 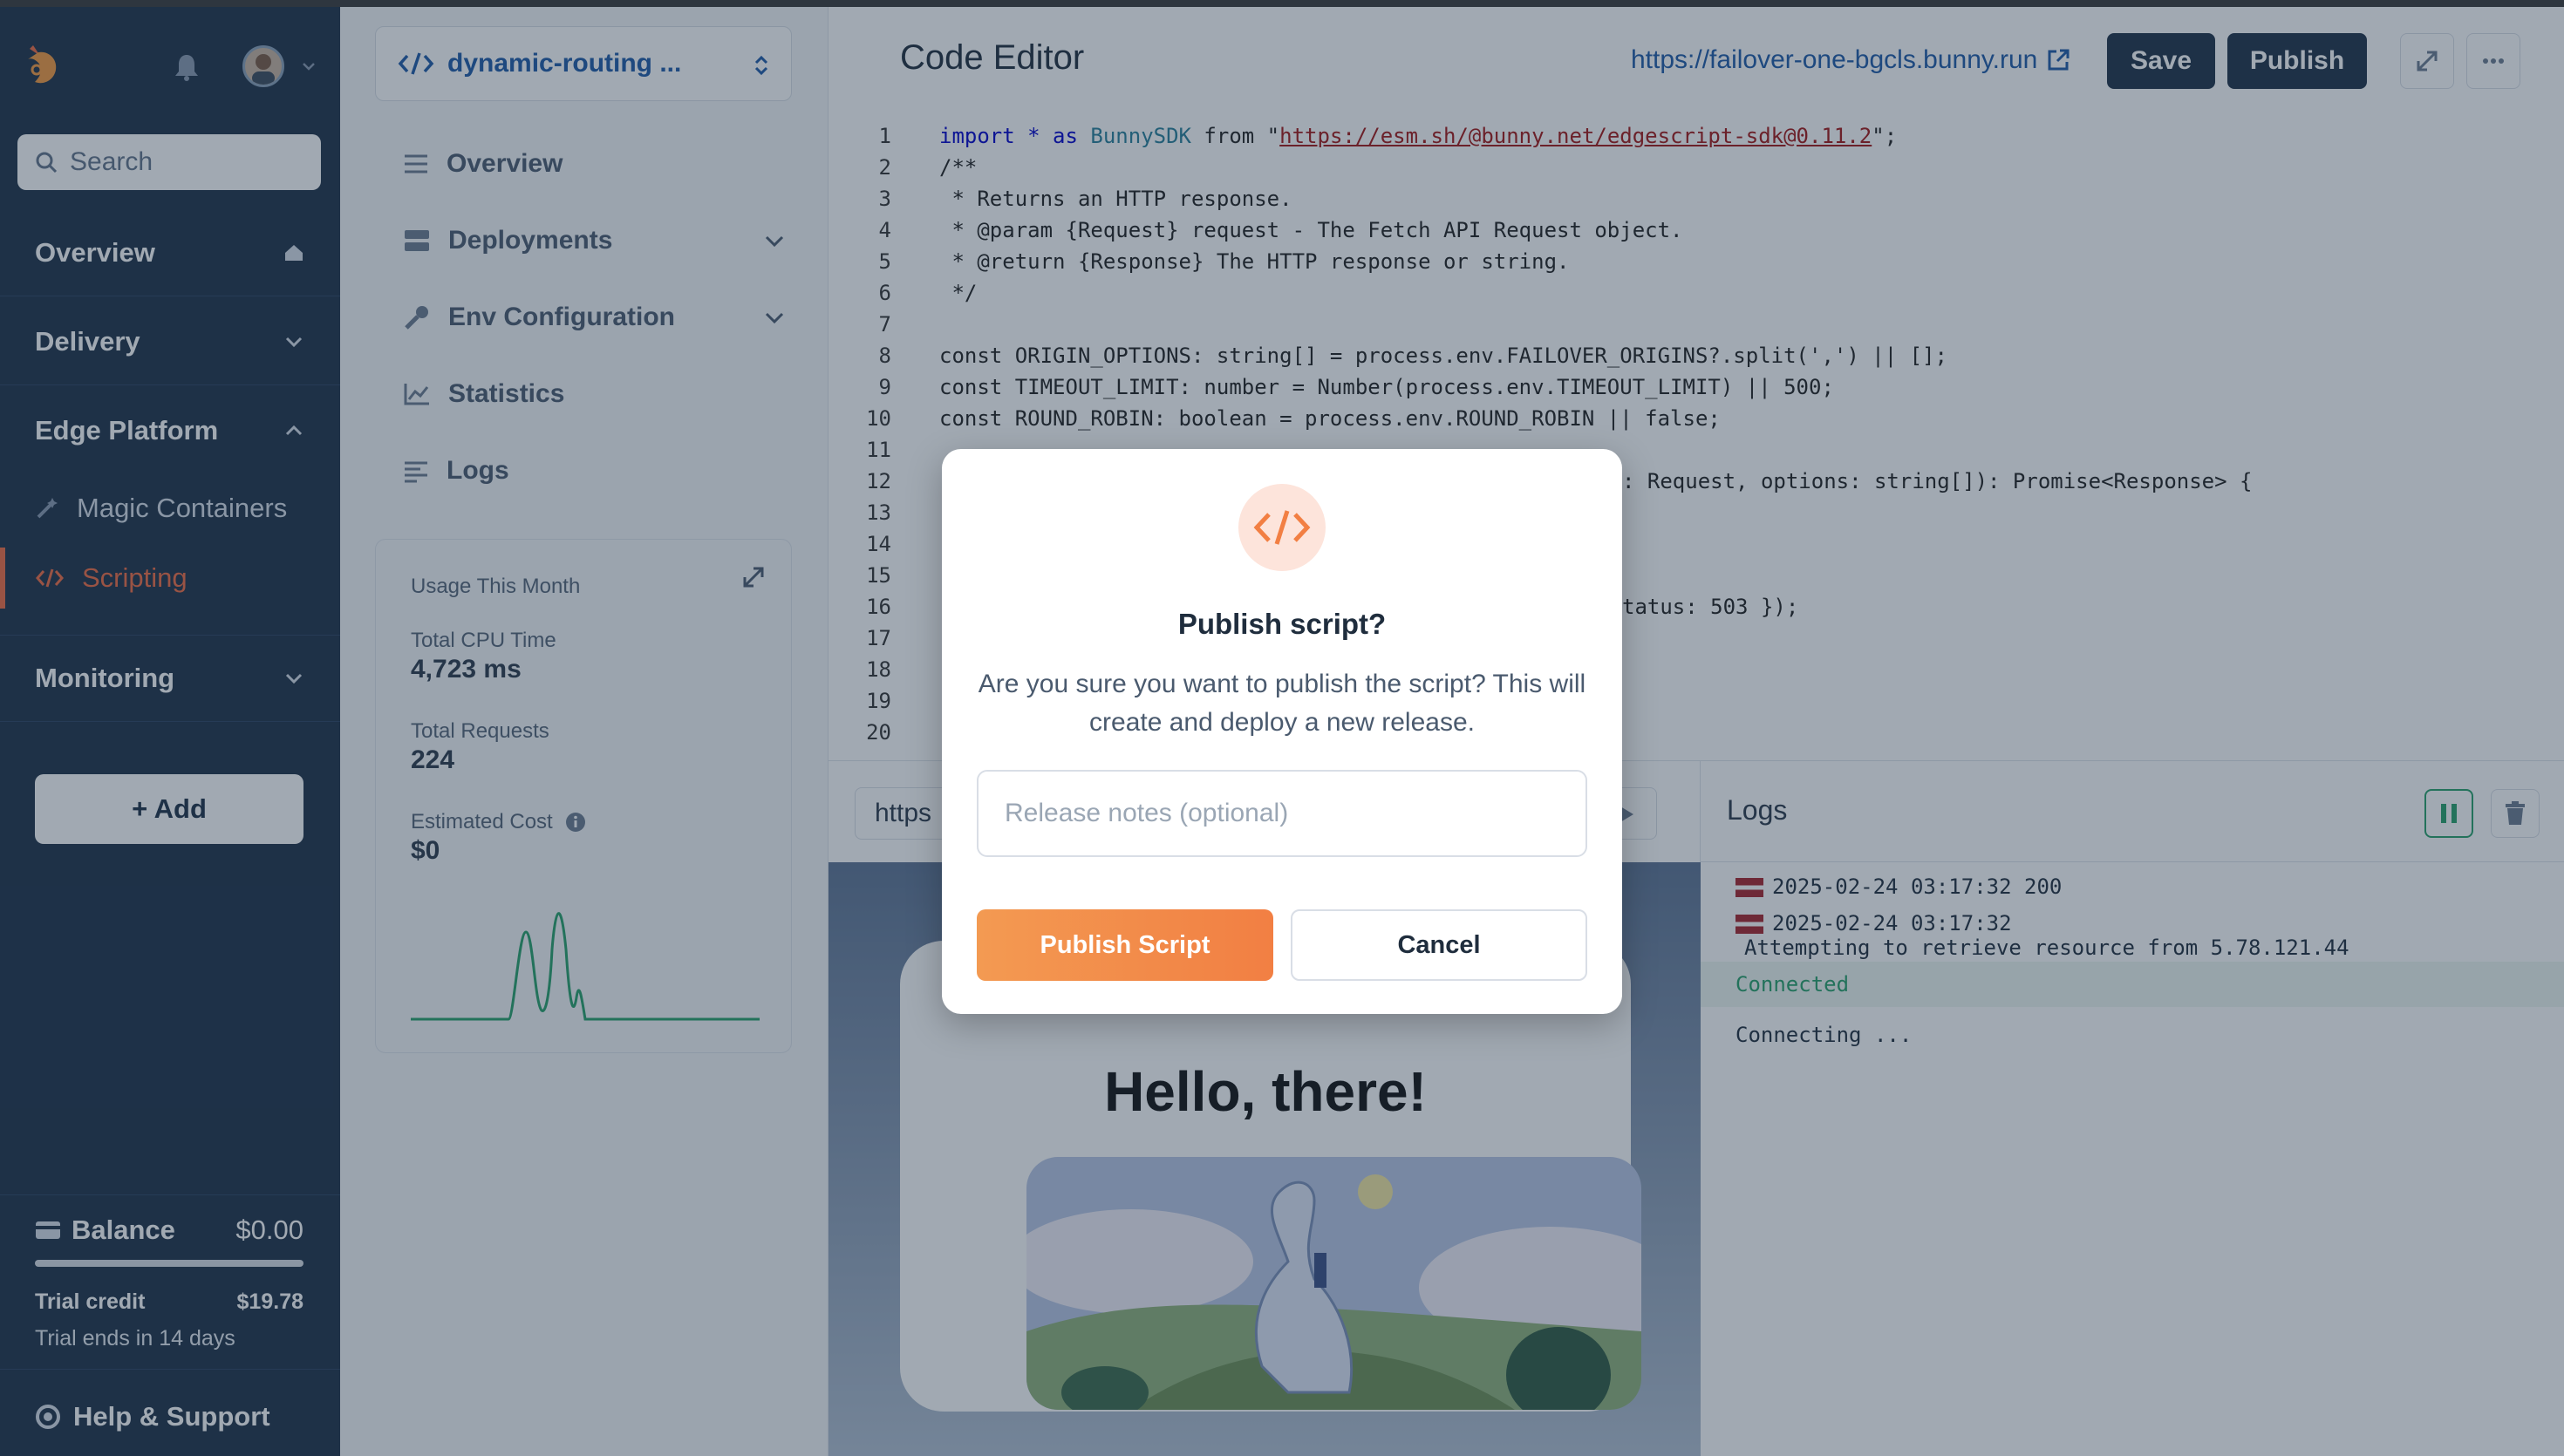 I want to click on cancel-button: Cancel, so click(x=1439, y=945).